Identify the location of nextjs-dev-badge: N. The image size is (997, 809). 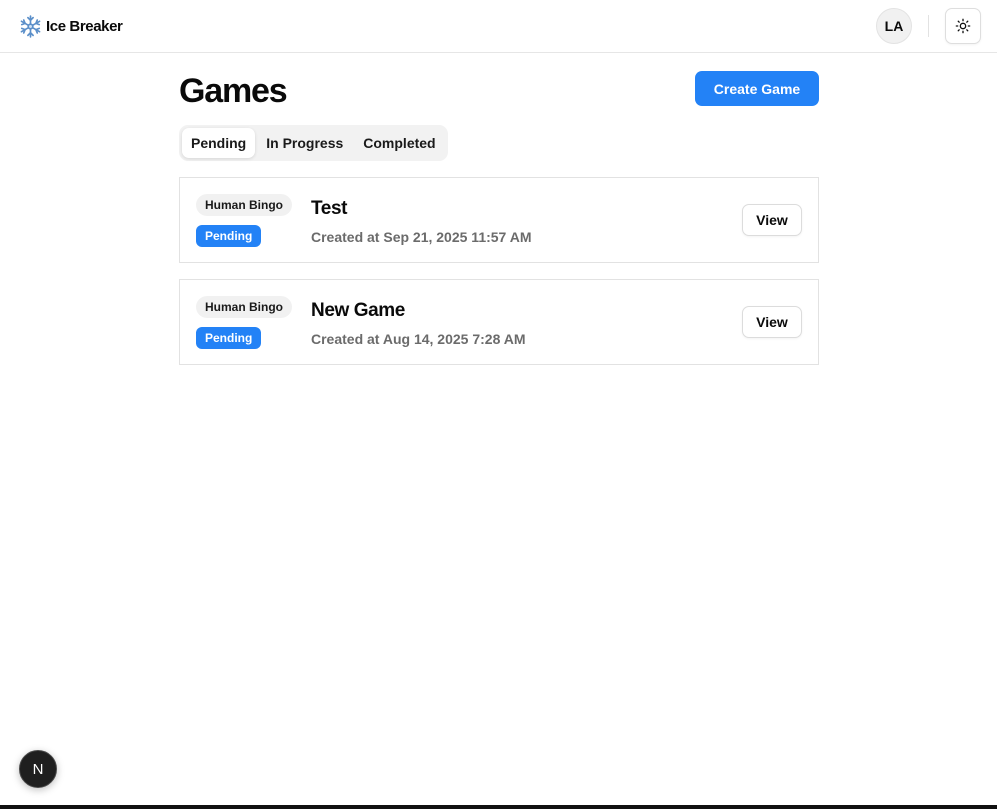
(38, 769).